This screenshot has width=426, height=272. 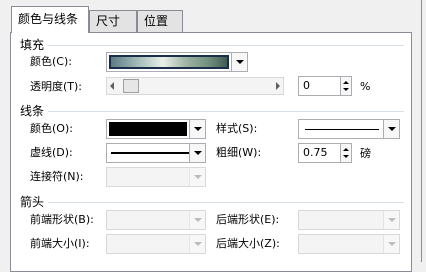 I want to click on fill-section-divider, so click(x=226, y=45).